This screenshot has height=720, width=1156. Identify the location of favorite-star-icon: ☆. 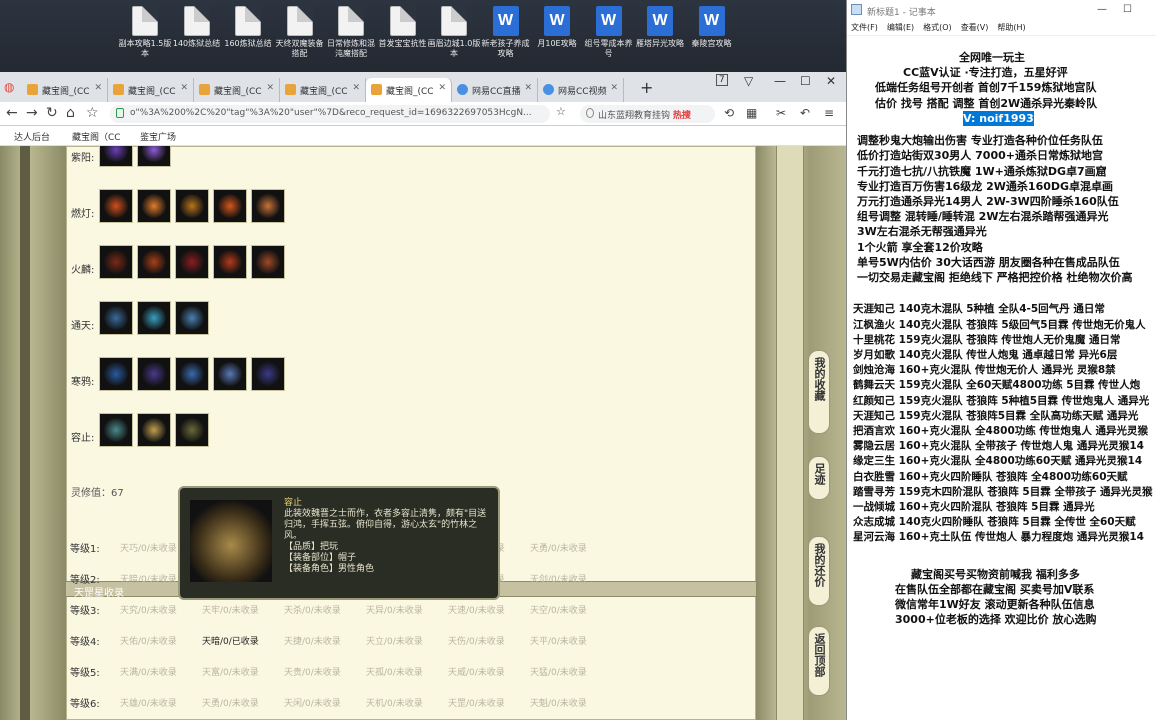
(92, 113).